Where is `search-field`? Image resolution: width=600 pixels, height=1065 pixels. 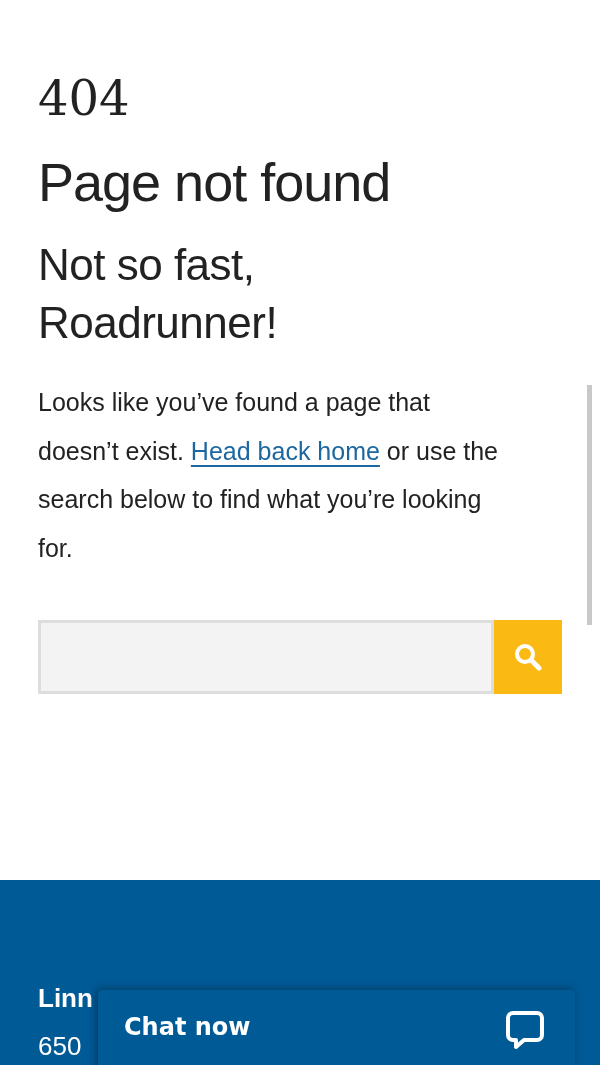 search-field is located at coordinates (266, 657).